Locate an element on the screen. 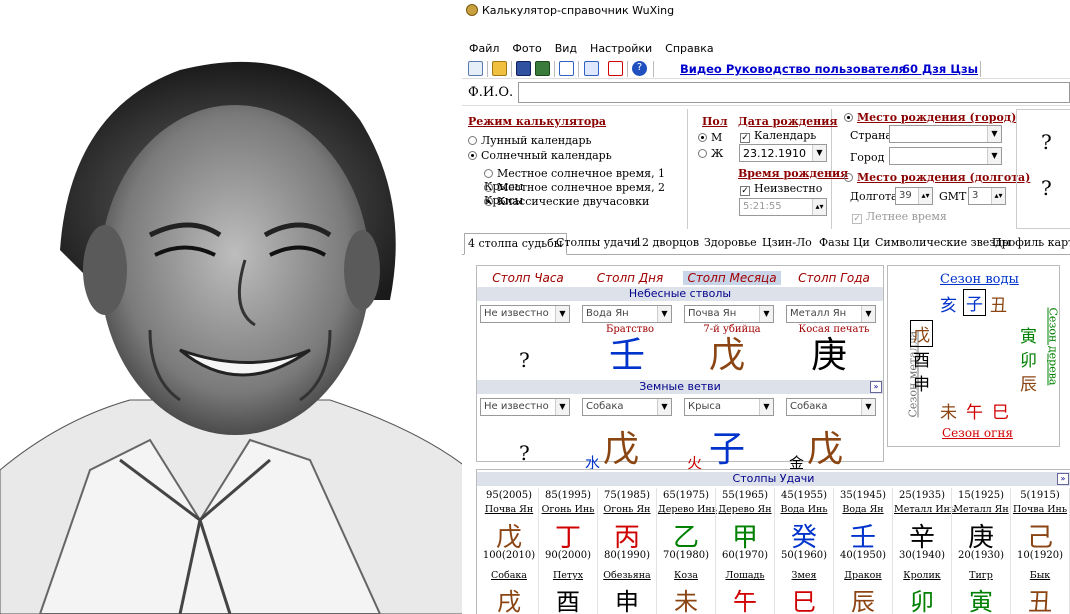 The image size is (1070, 614). luck-year: 5(1915) is located at coordinates (1040, 495).